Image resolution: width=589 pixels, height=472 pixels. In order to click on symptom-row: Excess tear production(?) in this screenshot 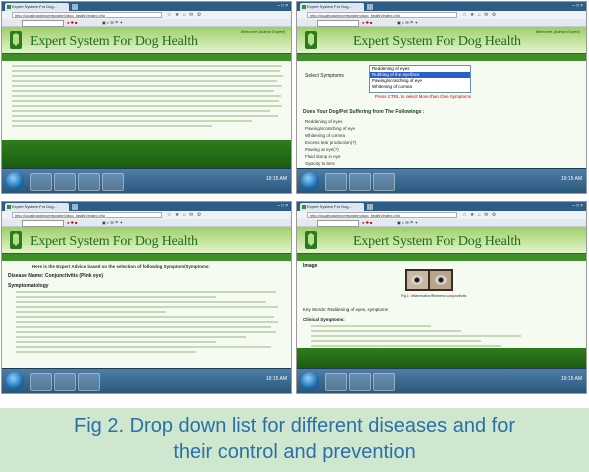, I will do `click(331, 142)`.